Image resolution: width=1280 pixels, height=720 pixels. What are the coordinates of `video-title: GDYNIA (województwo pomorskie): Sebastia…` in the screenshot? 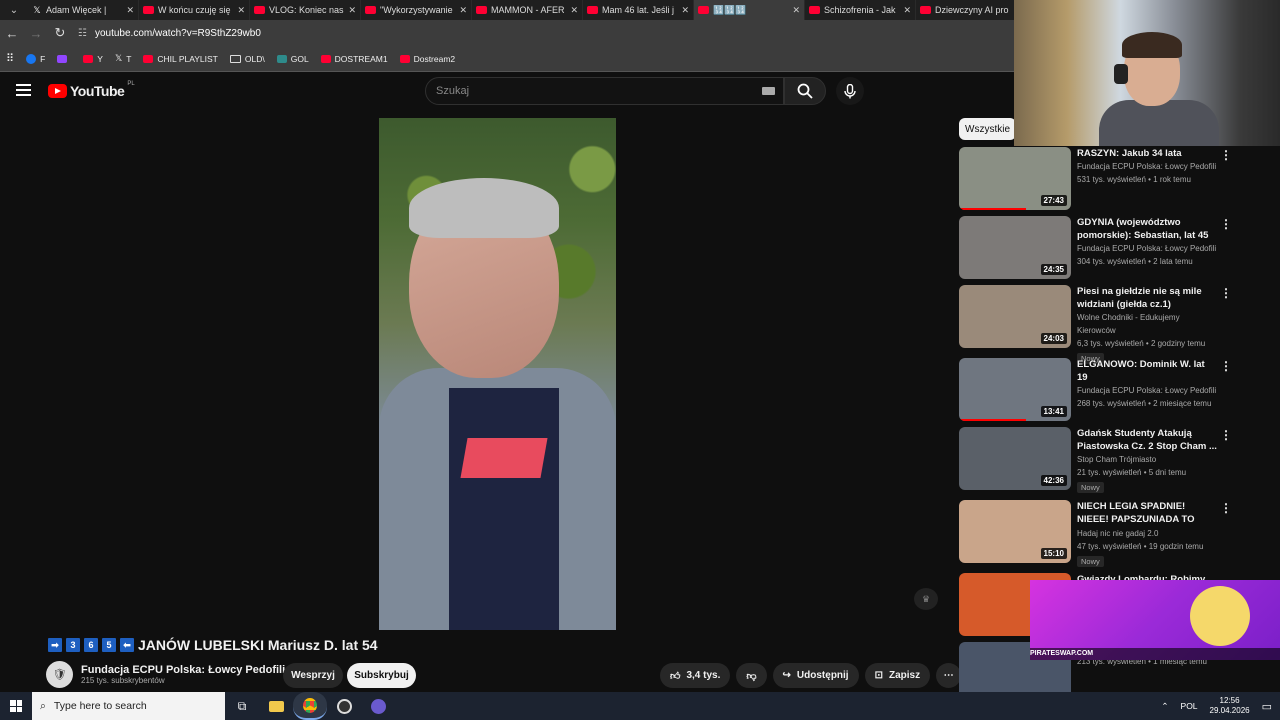 It's located at (1147, 229).